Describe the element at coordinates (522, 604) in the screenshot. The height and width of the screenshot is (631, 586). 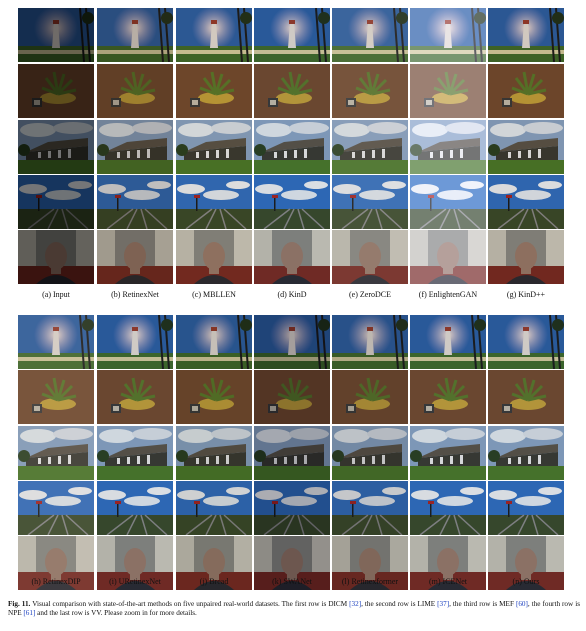
I see `ref-link-60: [60]` at that location.